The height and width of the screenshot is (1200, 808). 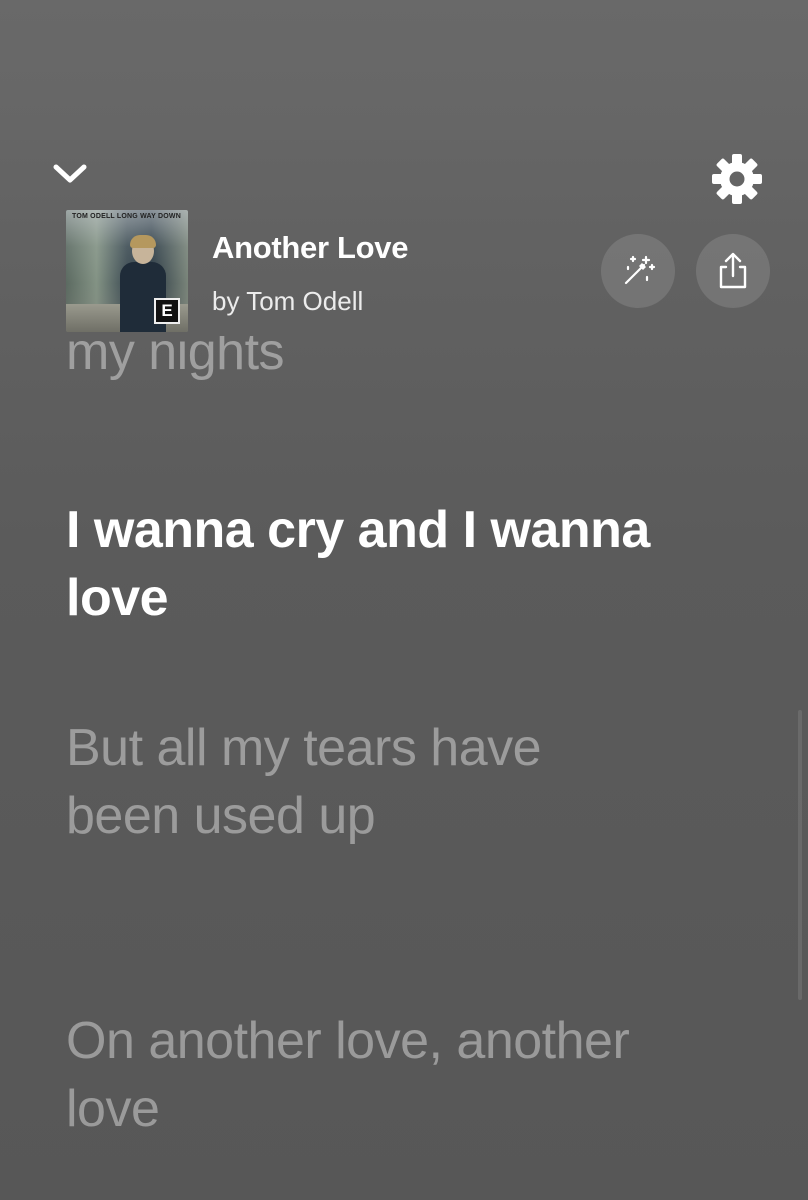 I want to click on settings-button, so click(x=737, y=179).